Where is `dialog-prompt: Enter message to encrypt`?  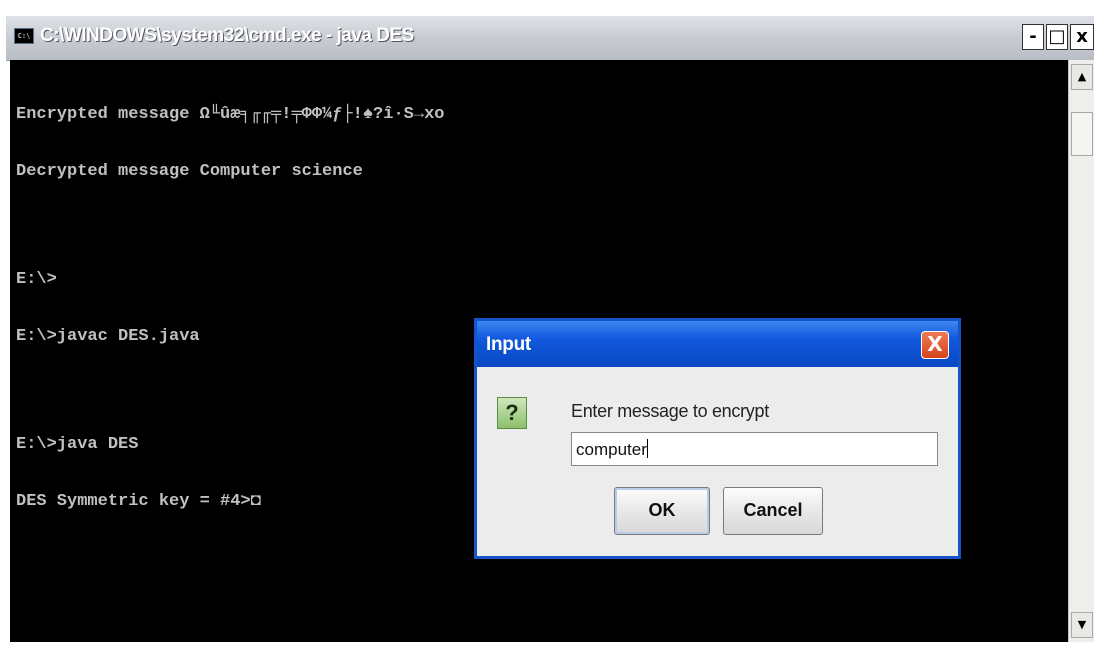
dialog-prompt: Enter message to encrypt is located at coordinates (670, 411).